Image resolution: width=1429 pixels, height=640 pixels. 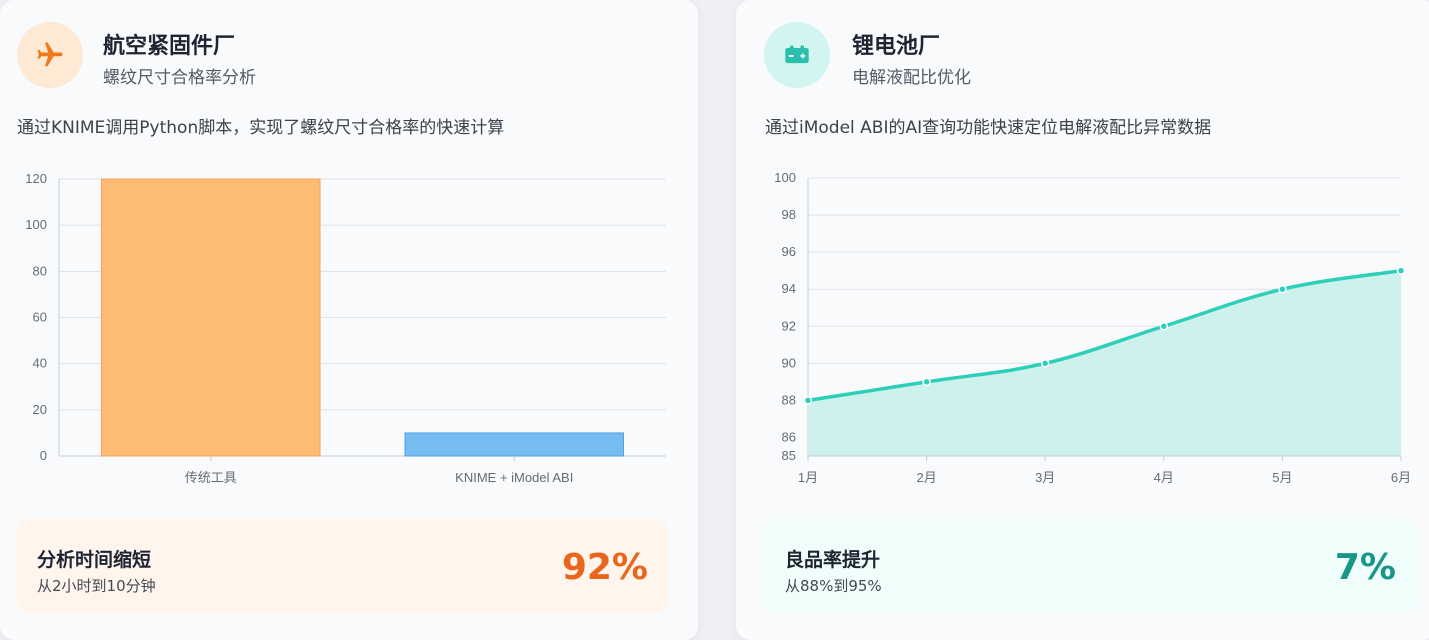 What do you see at coordinates (789, 455) in the screenshot?
I see `y-tick-label: 85` at bounding box center [789, 455].